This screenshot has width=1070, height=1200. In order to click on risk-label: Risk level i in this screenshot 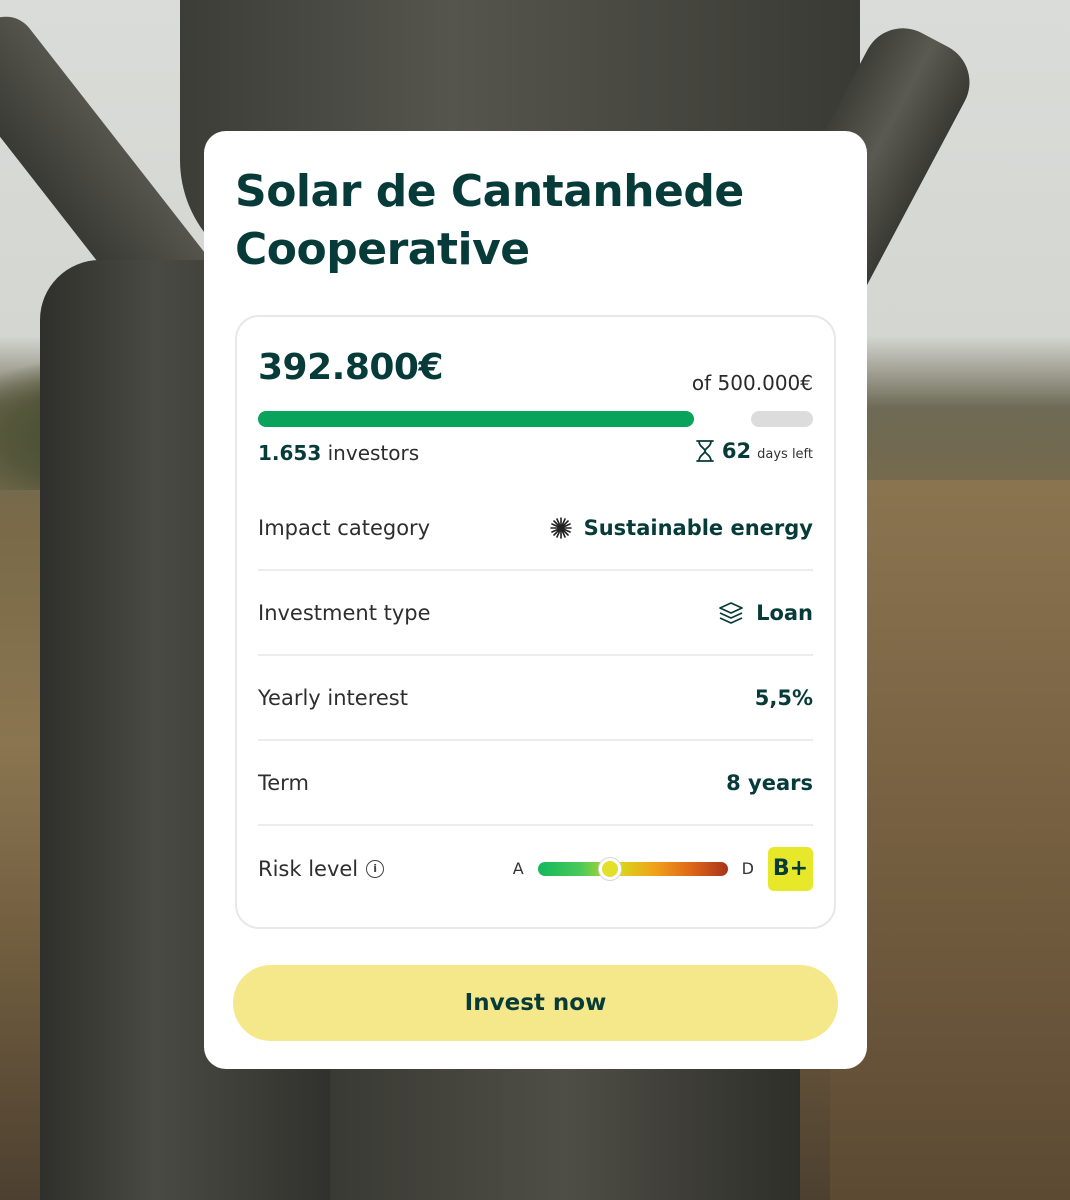, I will do `click(321, 868)`.